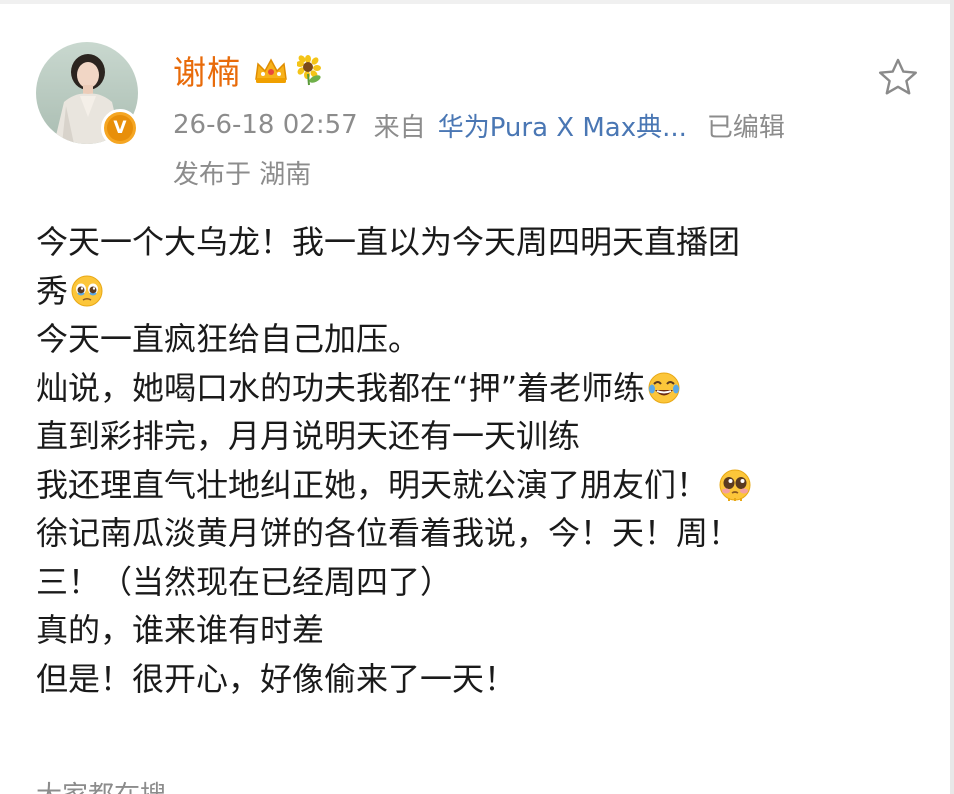 The width and height of the screenshot is (954, 794). I want to click on body-line-text: 真的，谁来谁有时差, so click(180, 630).